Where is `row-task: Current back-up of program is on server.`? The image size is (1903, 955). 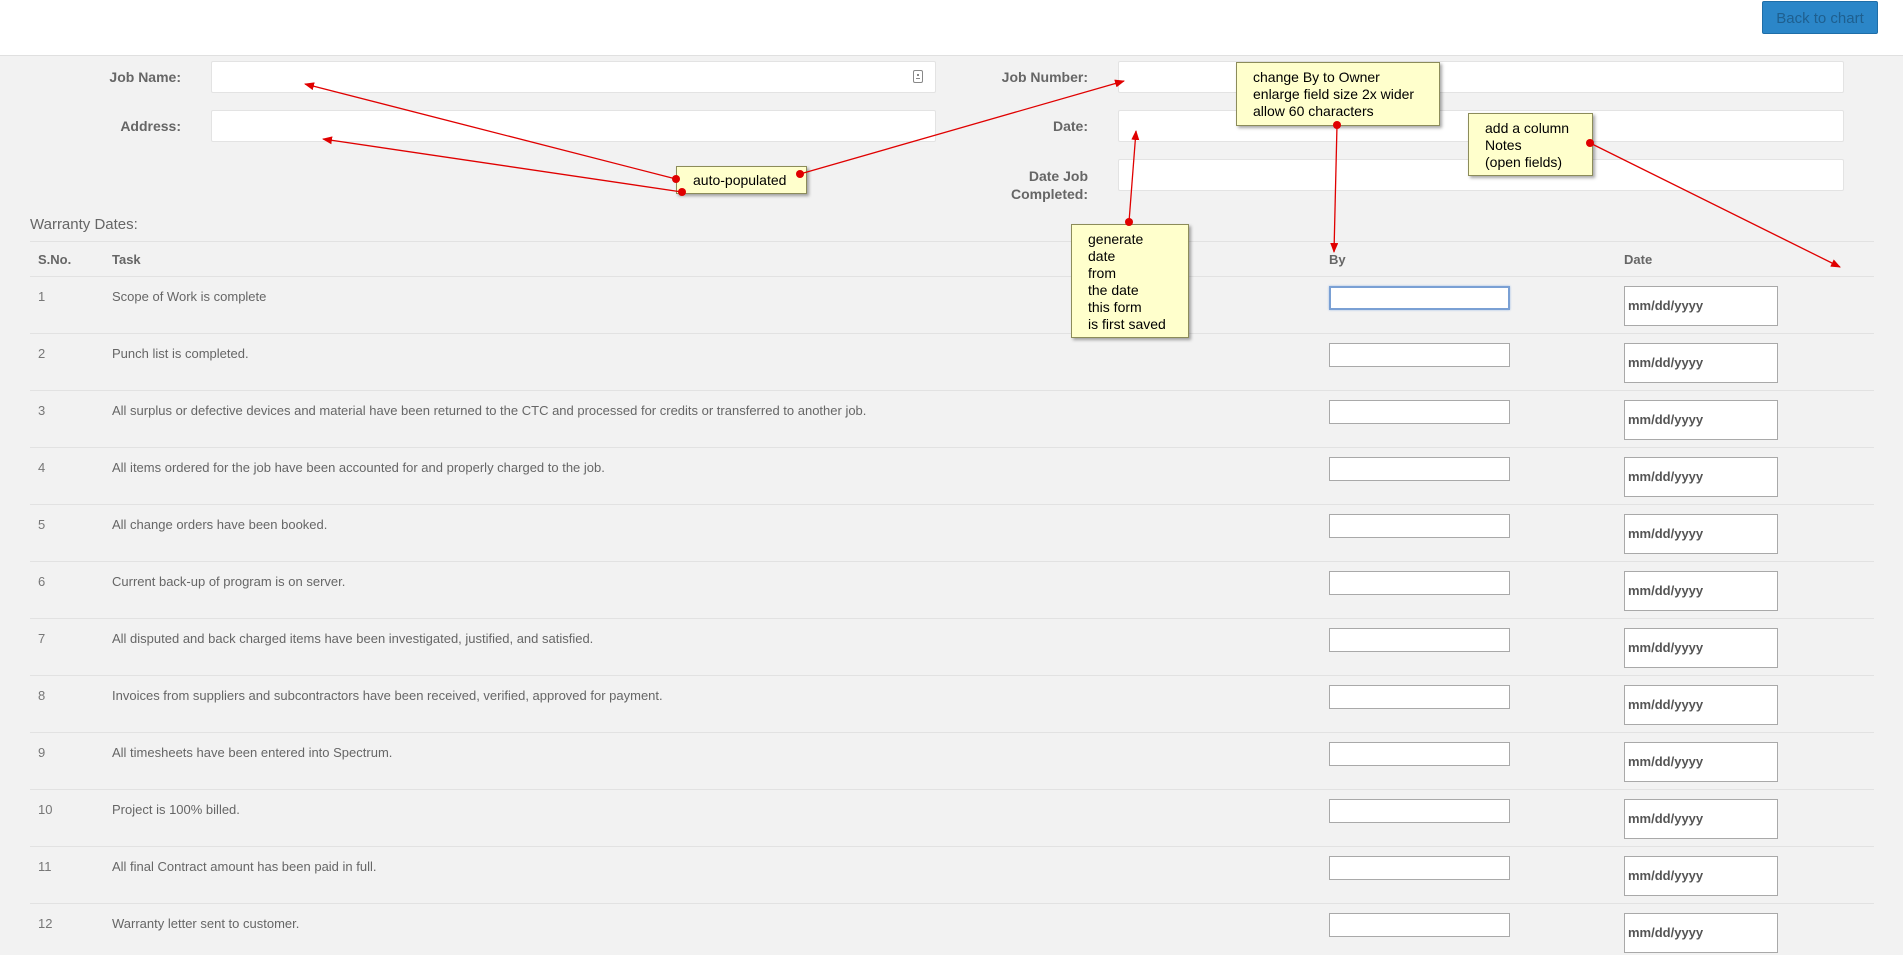
row-task: Current back-up of program is on server. is located at coordinates (229, 581).